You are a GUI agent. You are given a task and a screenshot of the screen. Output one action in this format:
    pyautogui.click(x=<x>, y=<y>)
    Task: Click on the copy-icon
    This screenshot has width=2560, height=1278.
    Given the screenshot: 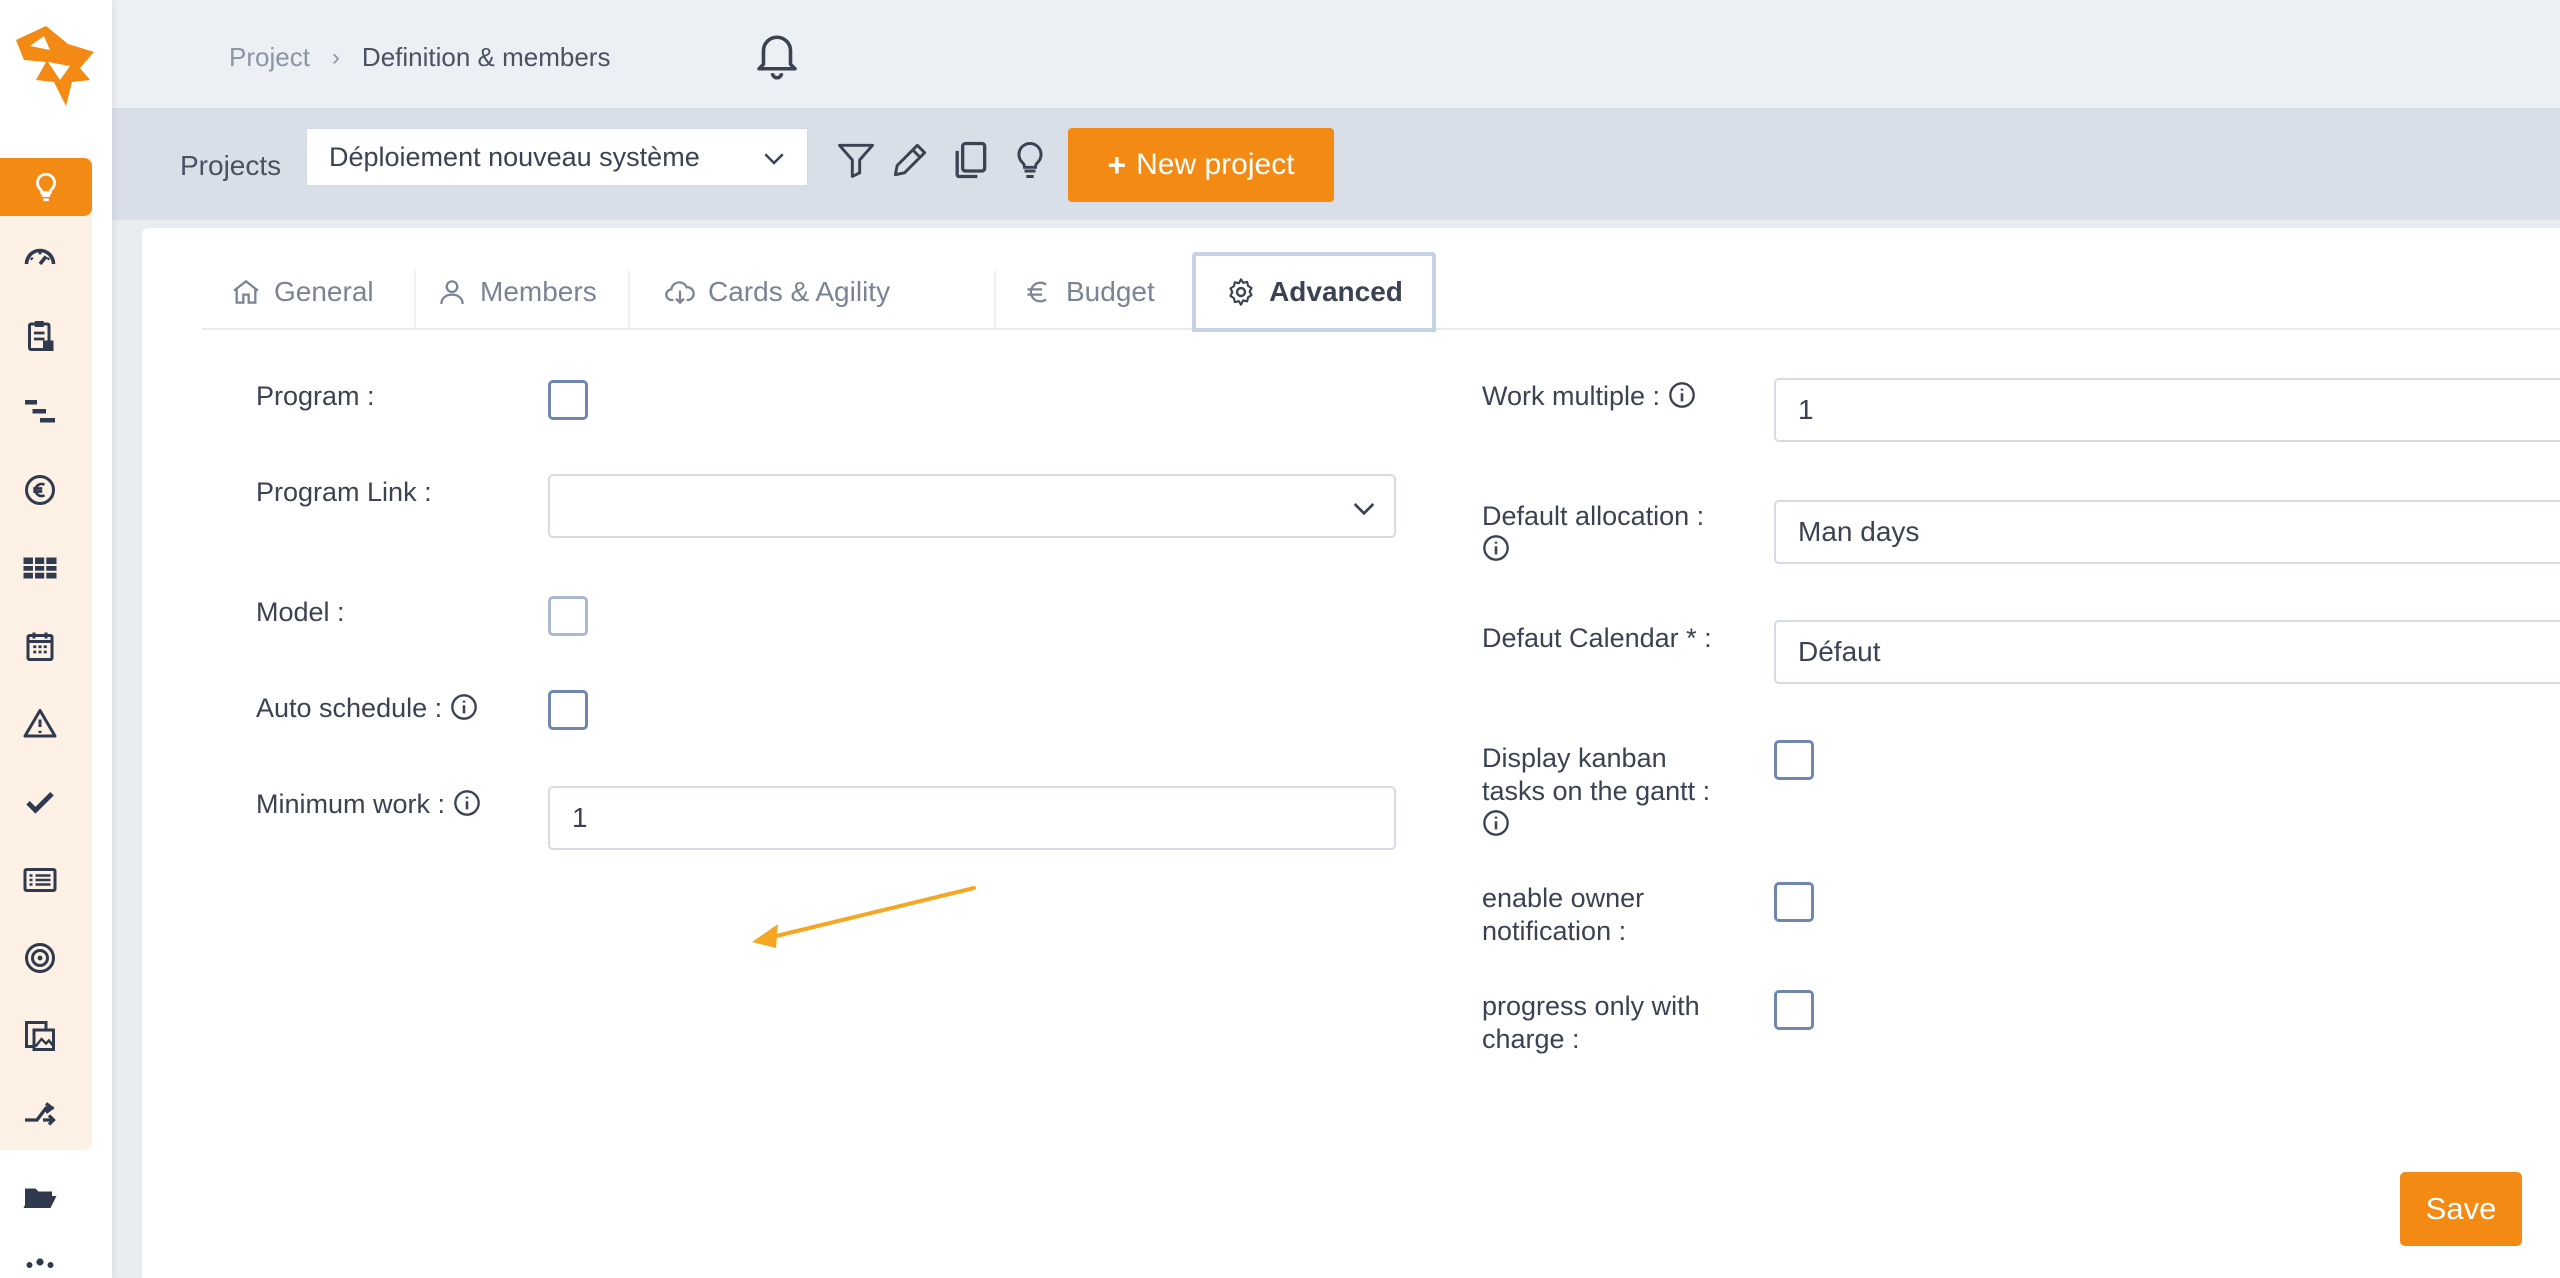 What is the action you would take?
    pyautogui.click(x=970, y=160)
    